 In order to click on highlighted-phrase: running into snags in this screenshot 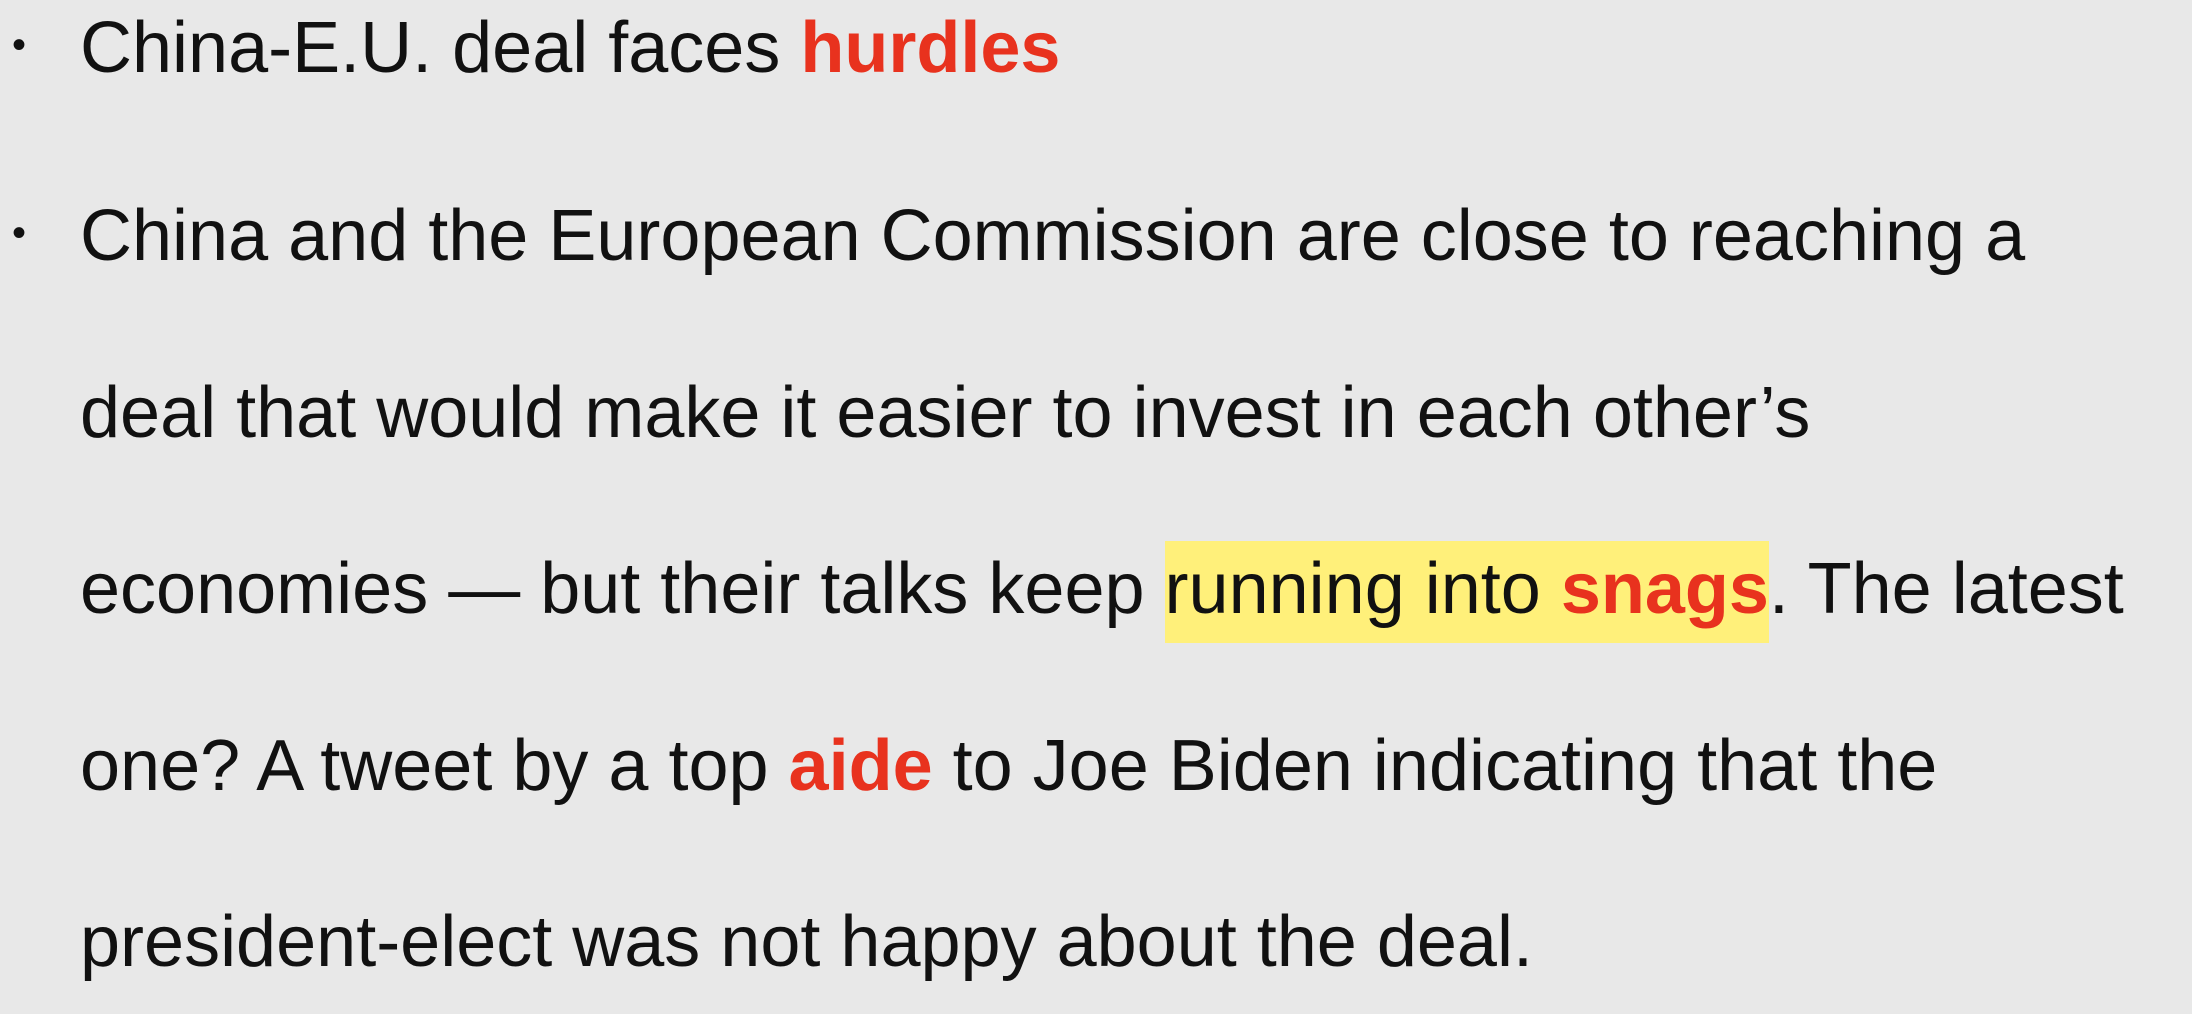, I will do `click(1466, 592)`.